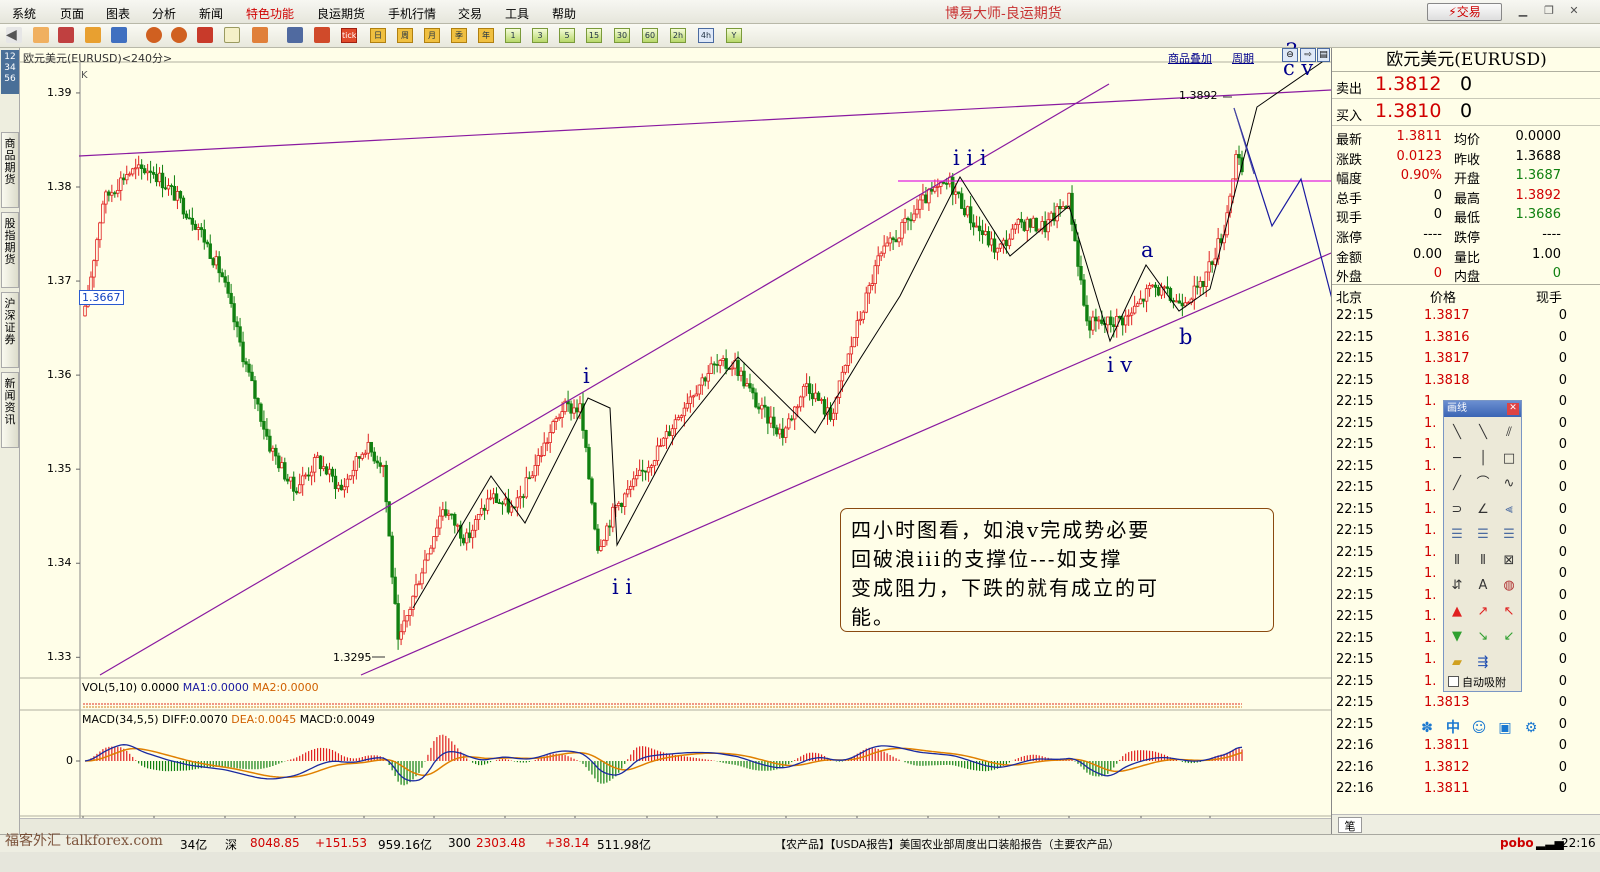 Image resolution: width=1600 pixels, height=872 pixels. Describe the element at coordinates (341, 13) in the screenshot. I see `menu-liangyun-futures: 良运期货` at that location.